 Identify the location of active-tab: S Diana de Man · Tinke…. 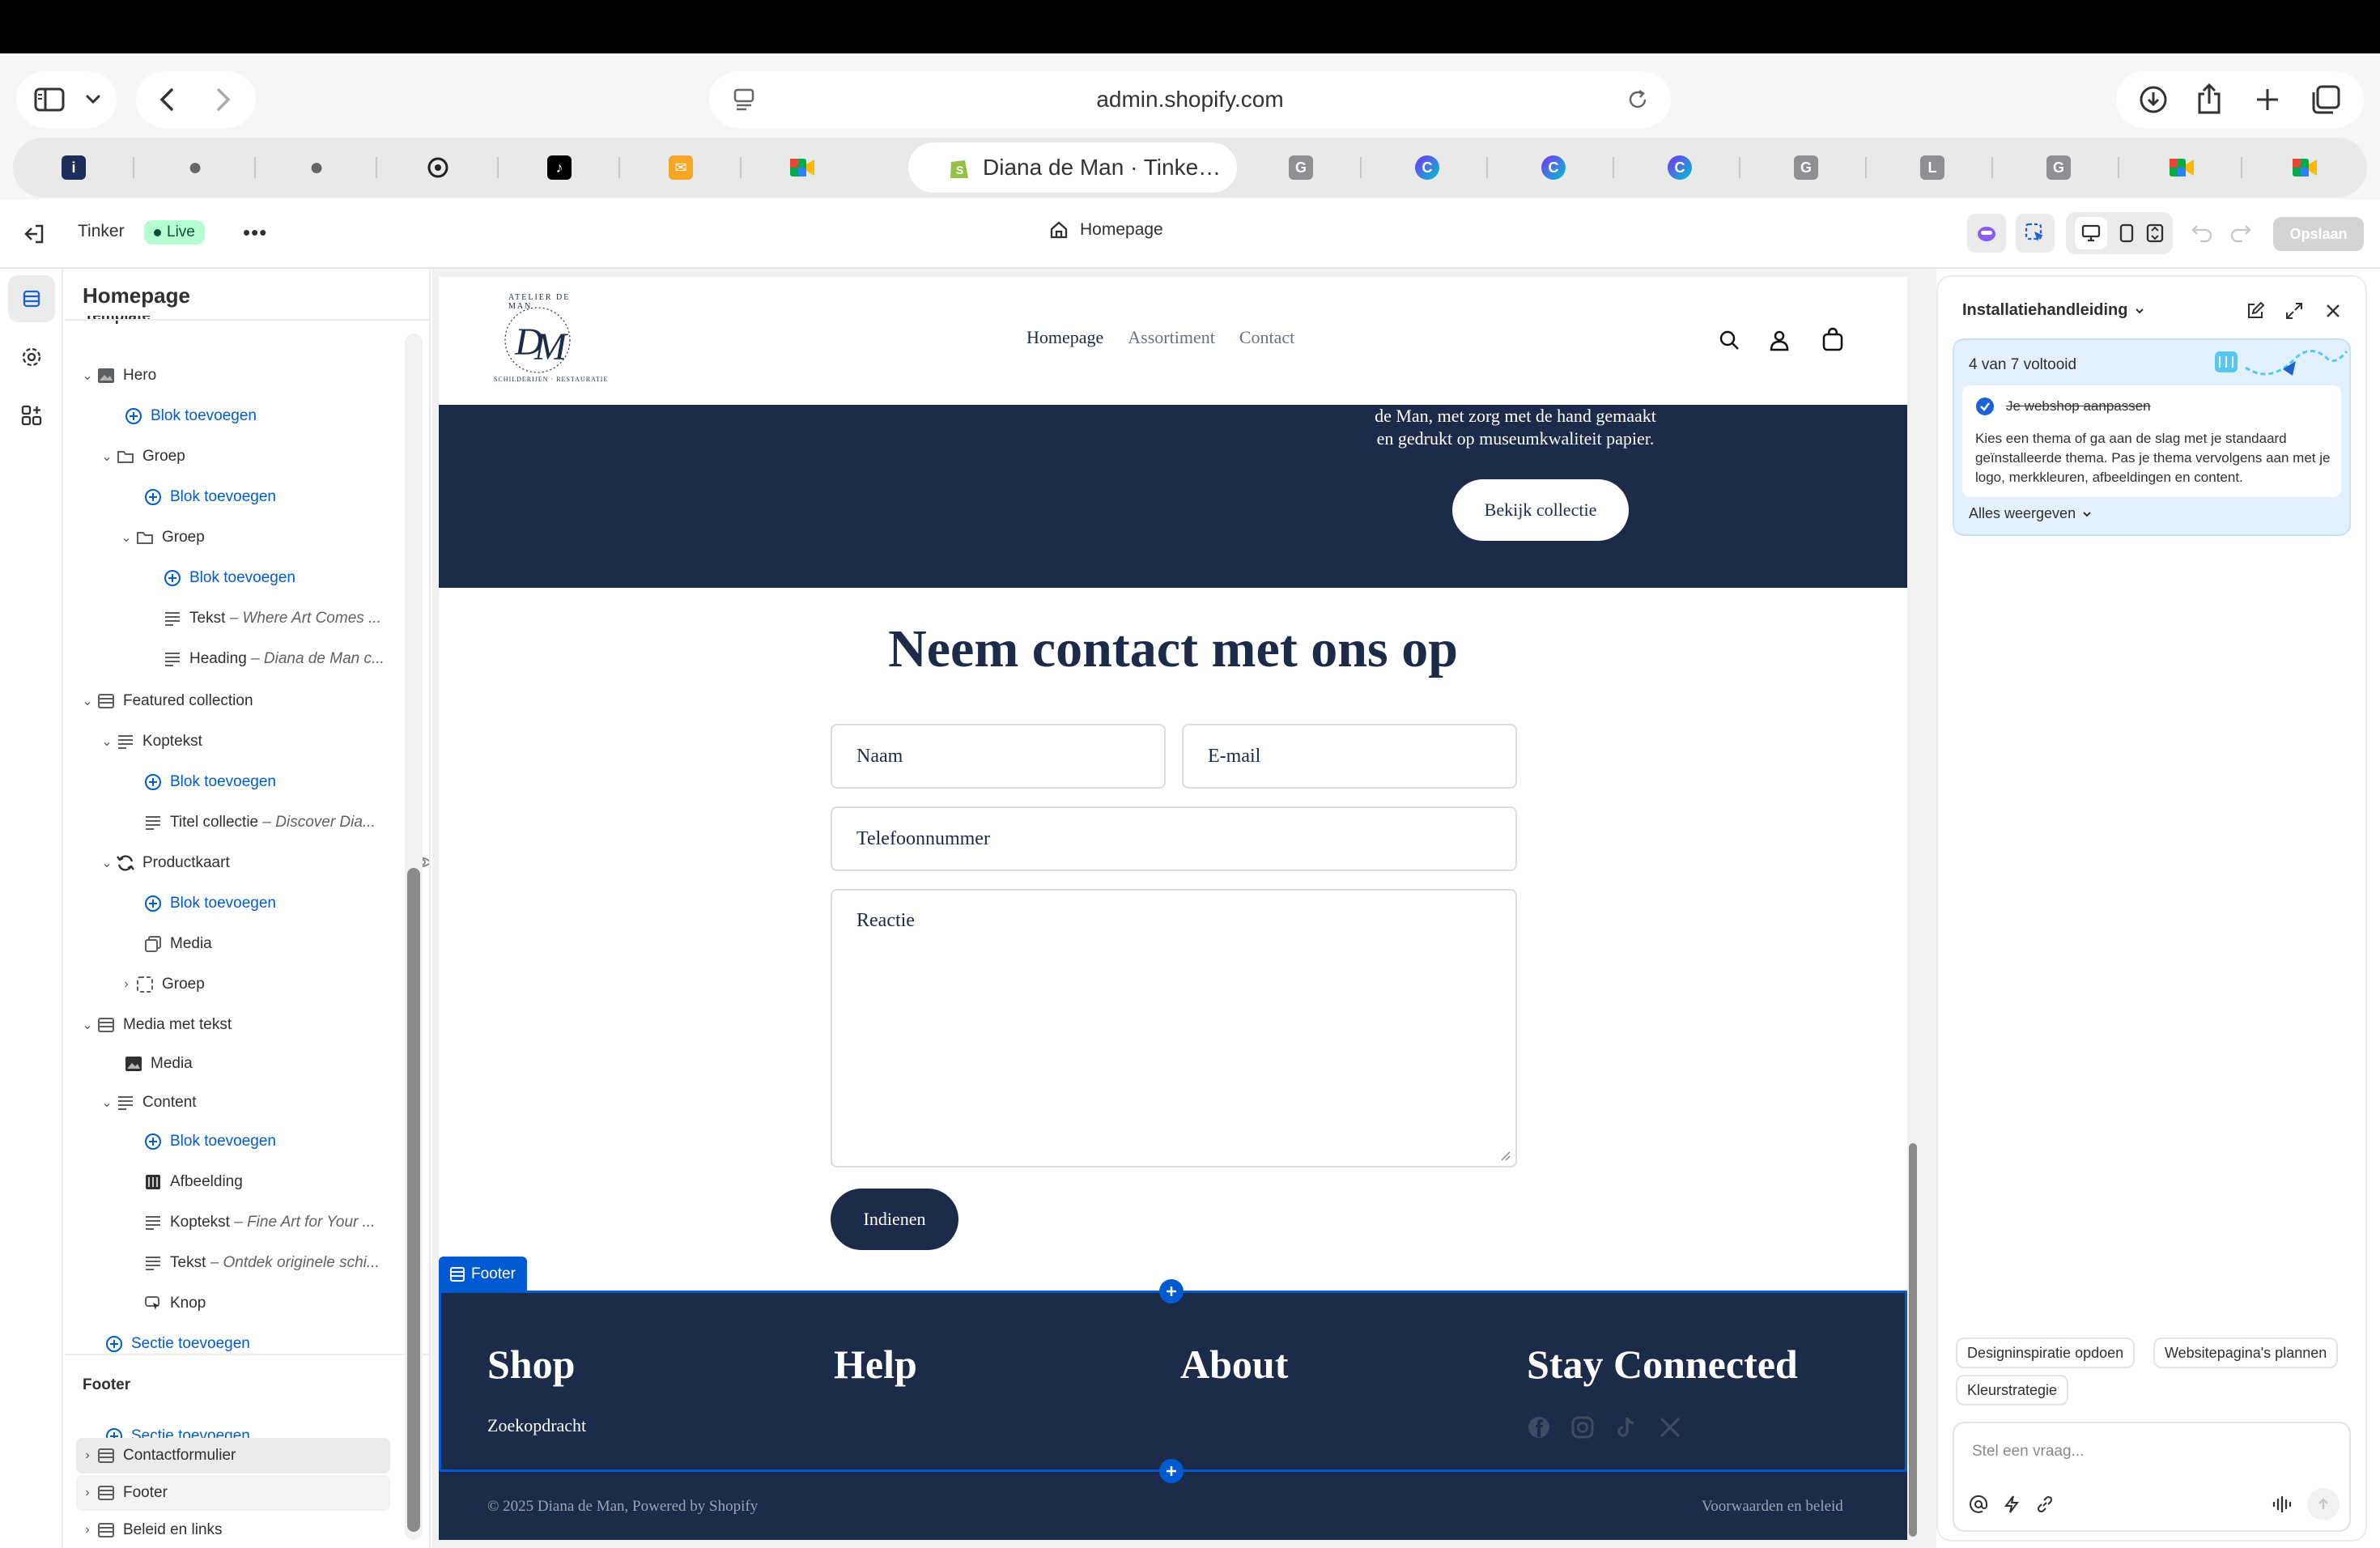
(1073, 167).